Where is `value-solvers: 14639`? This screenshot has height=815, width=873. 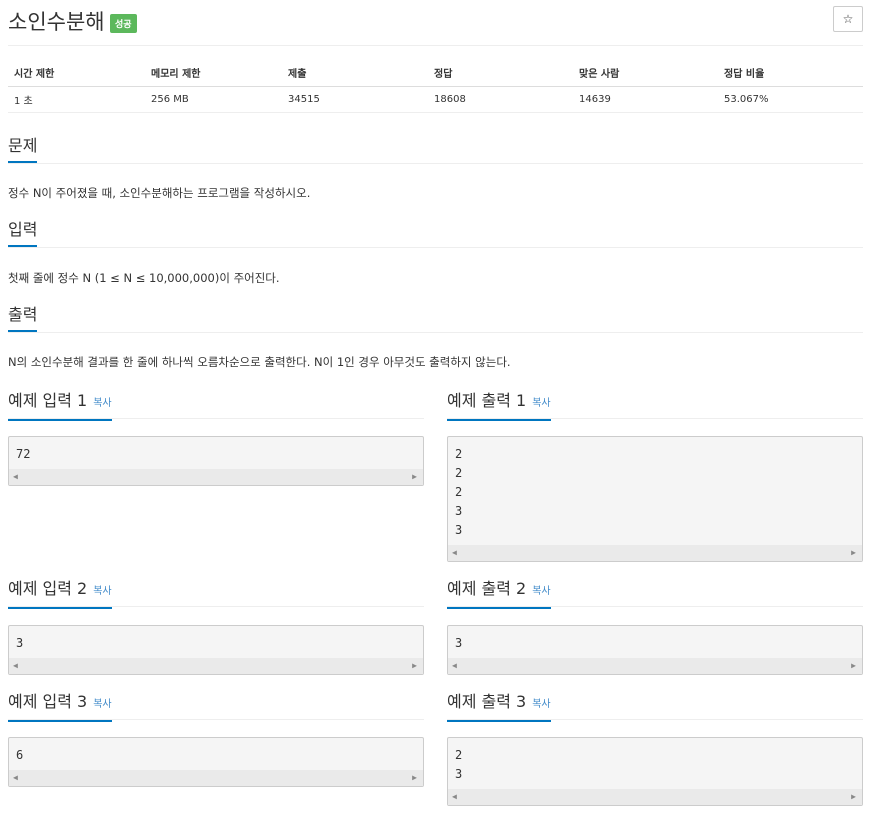 value-solvers: 14639 is located at coordinates (645, 99).